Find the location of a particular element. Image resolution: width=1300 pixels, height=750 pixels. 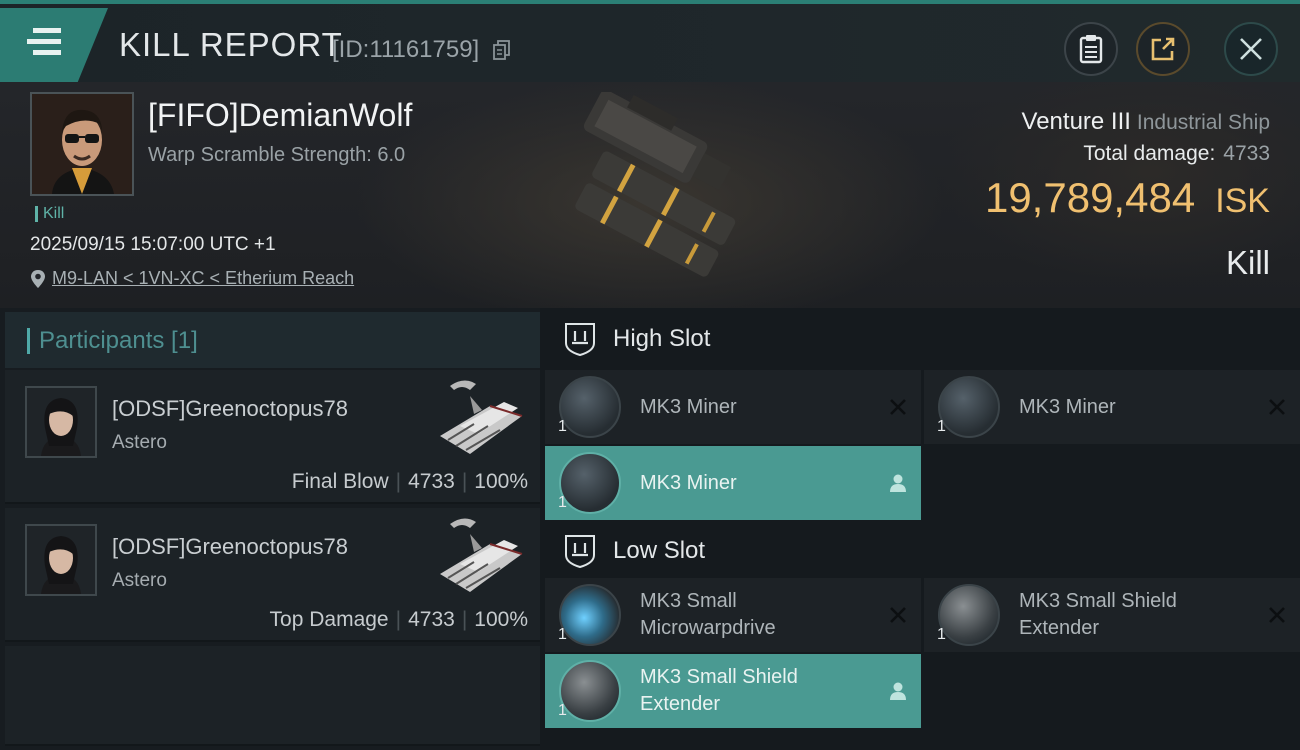

share-icon is located at coordinates (1163, 49).